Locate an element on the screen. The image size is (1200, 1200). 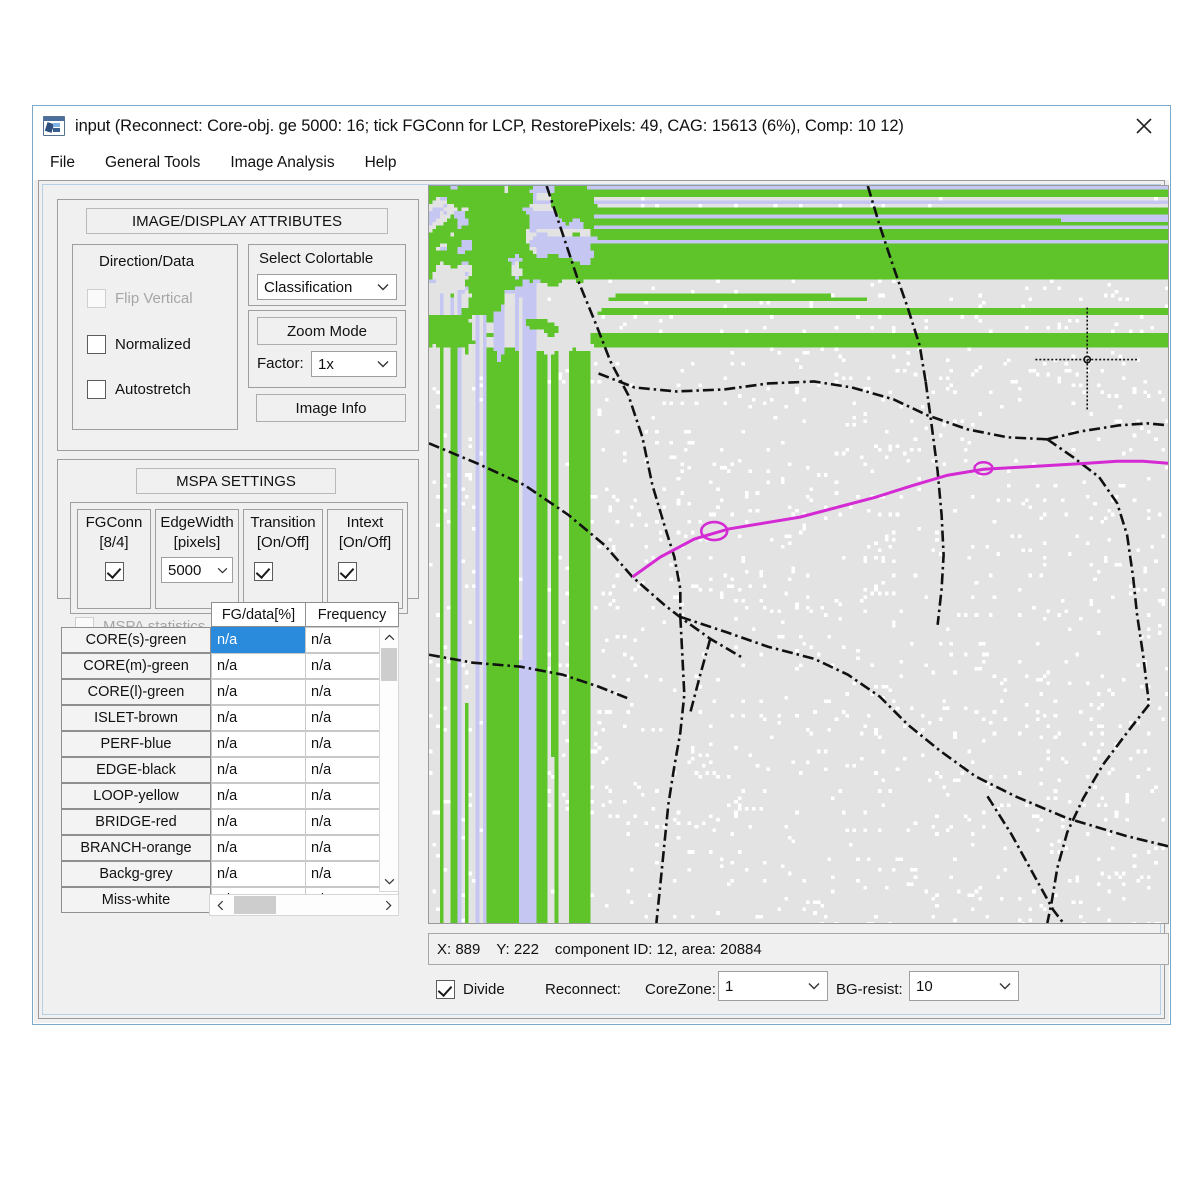
edgewidth-label-line1: EdgeWidth is located at coordinates (197, 522).